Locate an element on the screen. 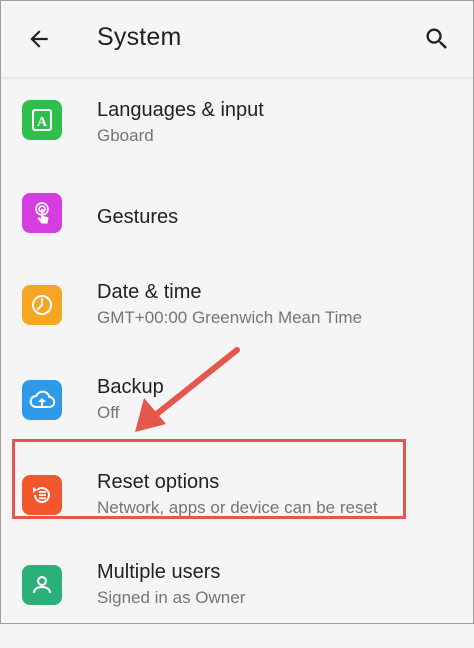 This screenshot has height=648, width=474. back-button is located at coordinates (39, 39).